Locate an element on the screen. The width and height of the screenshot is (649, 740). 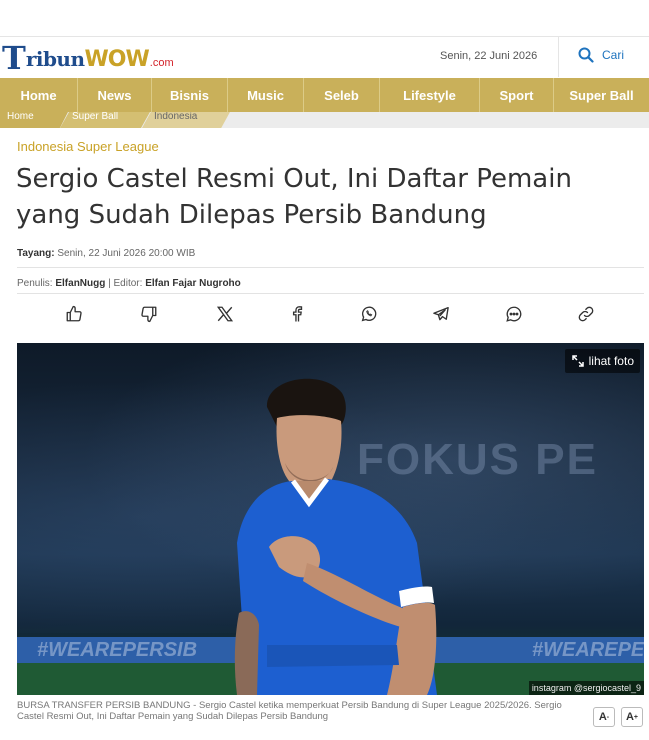
font-decrease-label: A is located at coordinates (602, 717).